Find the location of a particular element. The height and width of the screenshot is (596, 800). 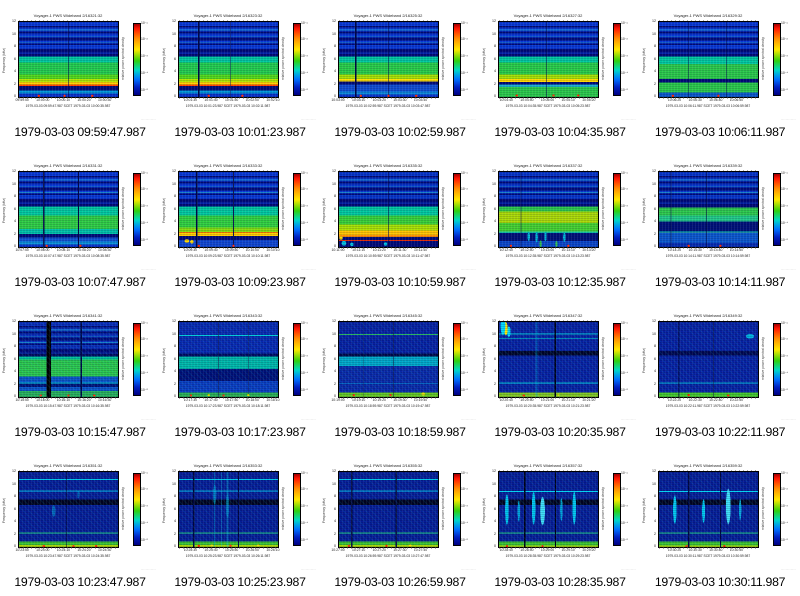

x-axis-ticks: 10:12:40 10:12:50 10:13:00 10:13:10 10:13:20 is located at coordinates (547, 250).